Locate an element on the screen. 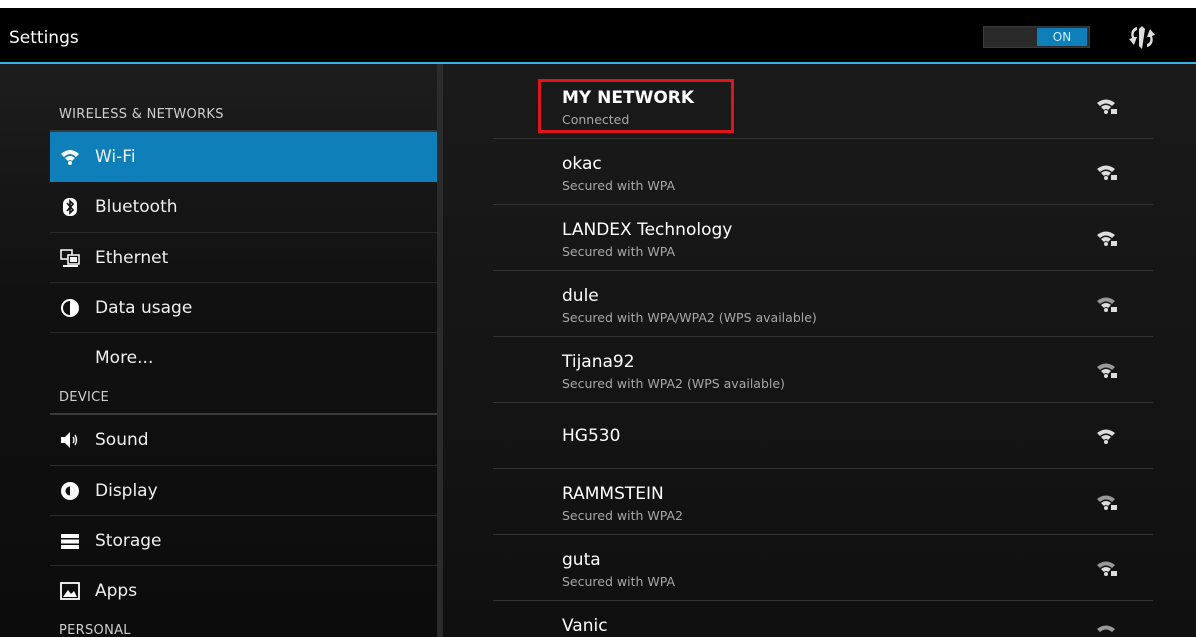 The image size is (1196, 637). ethernet-icon is located at coordinates (70, 258).